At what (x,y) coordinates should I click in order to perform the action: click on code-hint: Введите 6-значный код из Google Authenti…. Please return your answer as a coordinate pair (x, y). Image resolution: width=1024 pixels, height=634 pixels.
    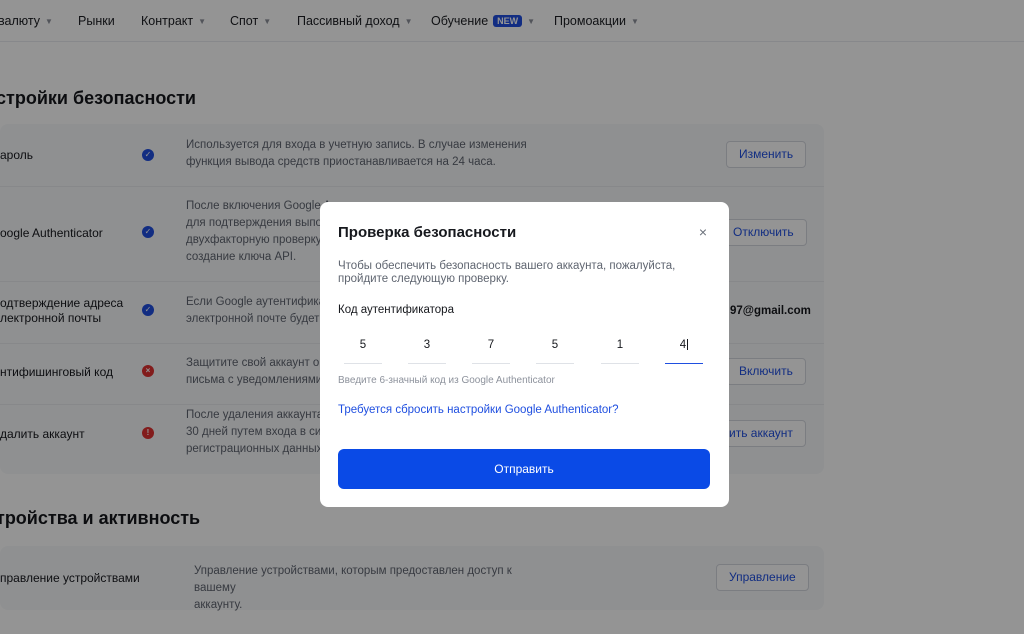
    Looking at the image, I should click on (446, 380).